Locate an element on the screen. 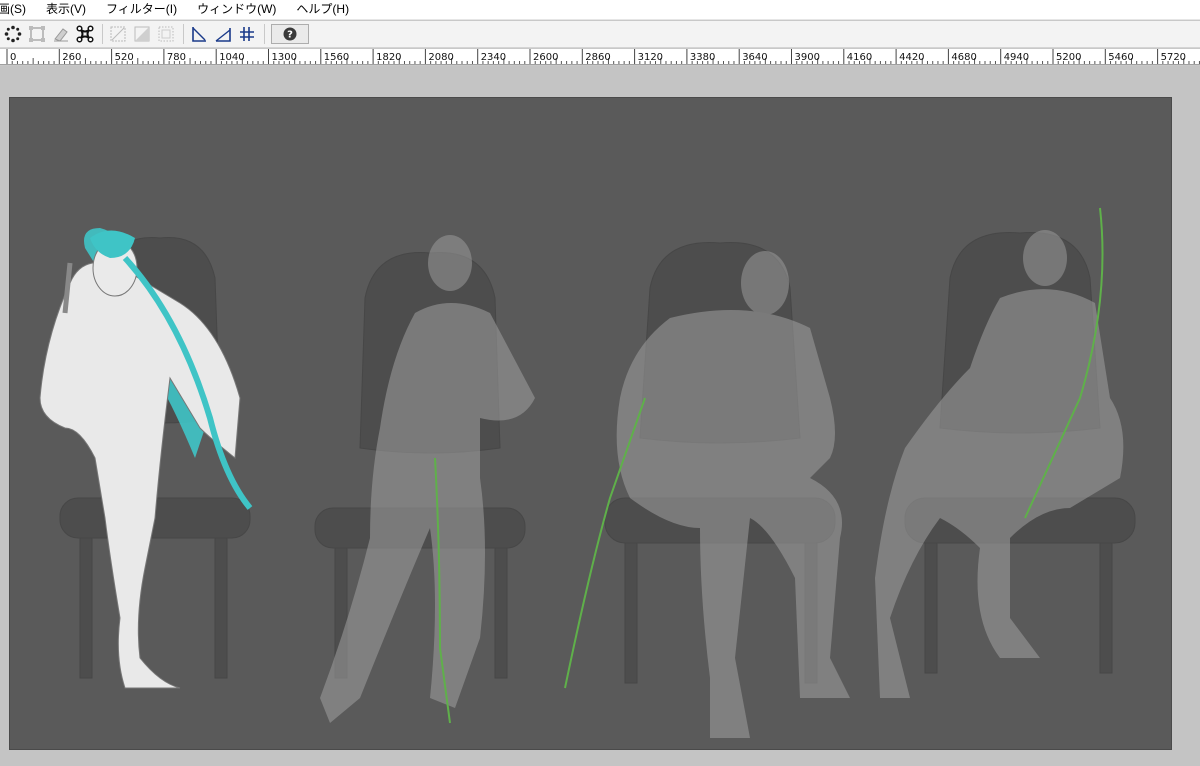  ruler-label: 5460 is located at coordinates (1120, 57).